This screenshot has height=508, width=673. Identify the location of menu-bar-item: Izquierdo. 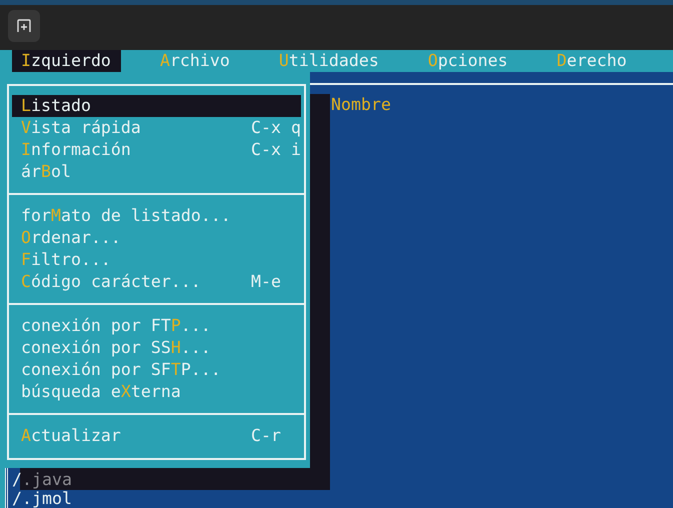
(66, 61).